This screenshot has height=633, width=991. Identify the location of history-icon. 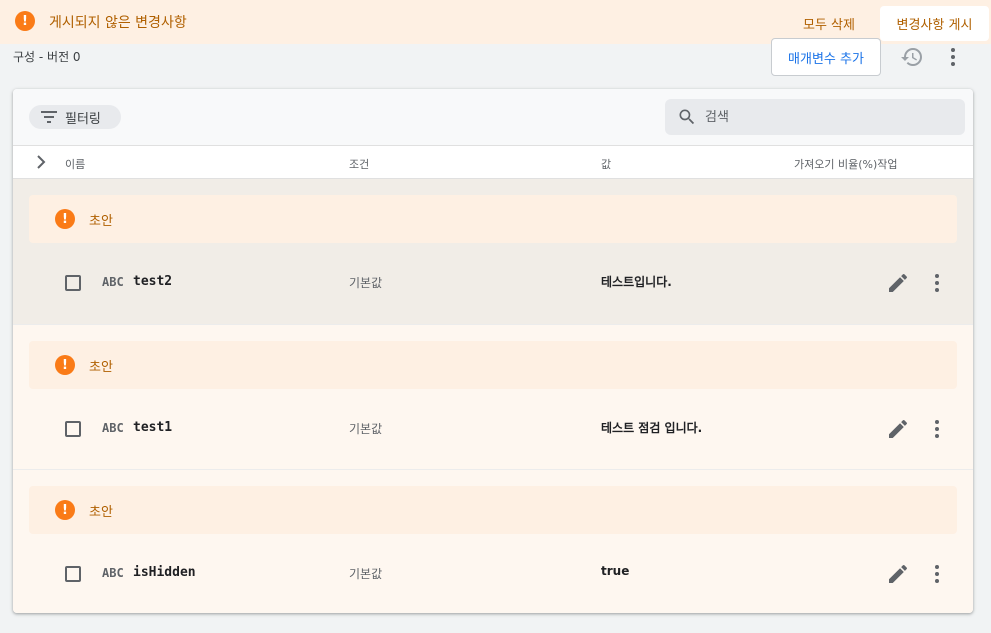
(912, 57).